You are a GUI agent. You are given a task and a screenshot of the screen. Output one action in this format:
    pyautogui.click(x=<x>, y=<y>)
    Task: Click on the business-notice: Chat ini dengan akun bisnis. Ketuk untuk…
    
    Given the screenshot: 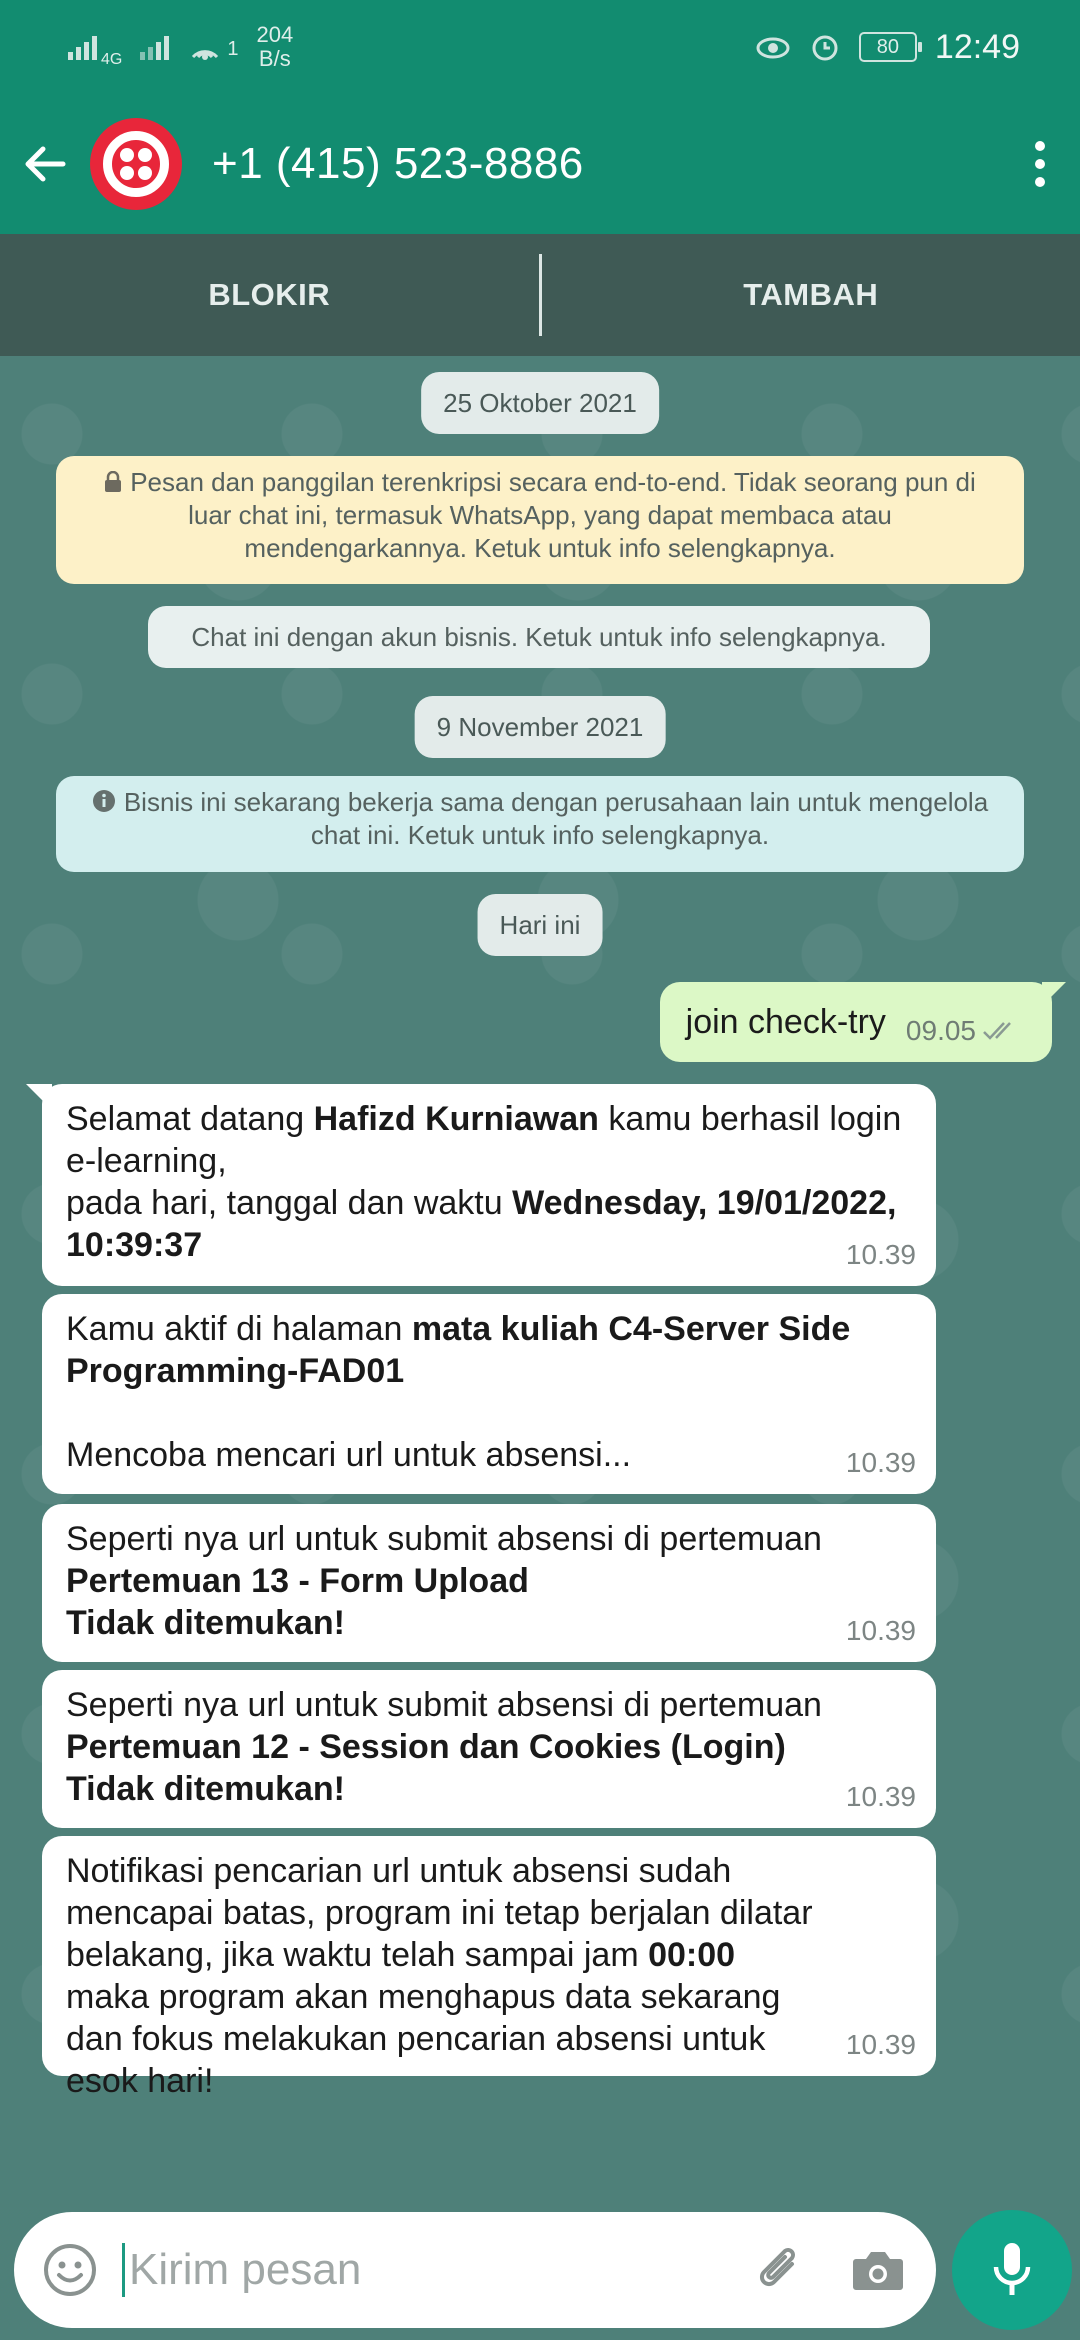 What is the action you would take?
    pyautogui.click(x=539, y=637)
    